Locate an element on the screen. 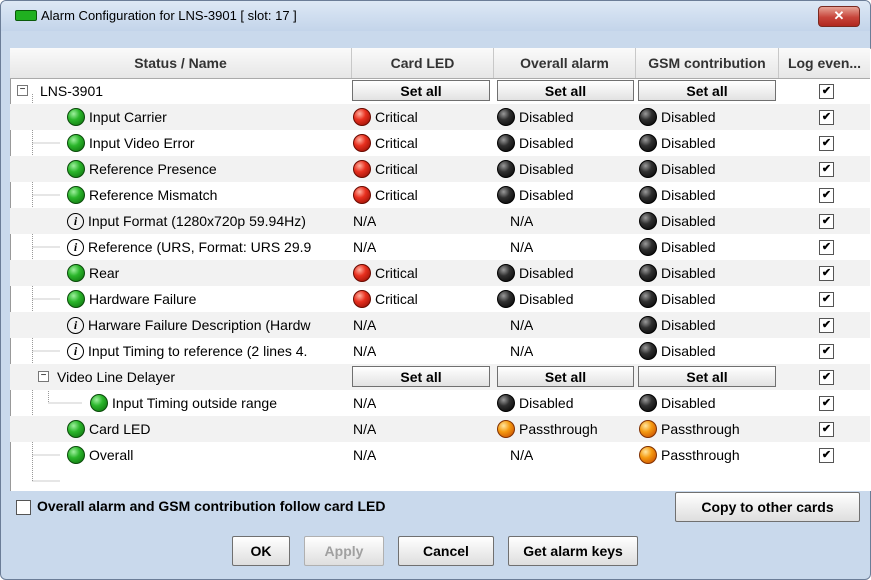  overall-alarm-value: Passthrough is located at coordinates (558, 429).